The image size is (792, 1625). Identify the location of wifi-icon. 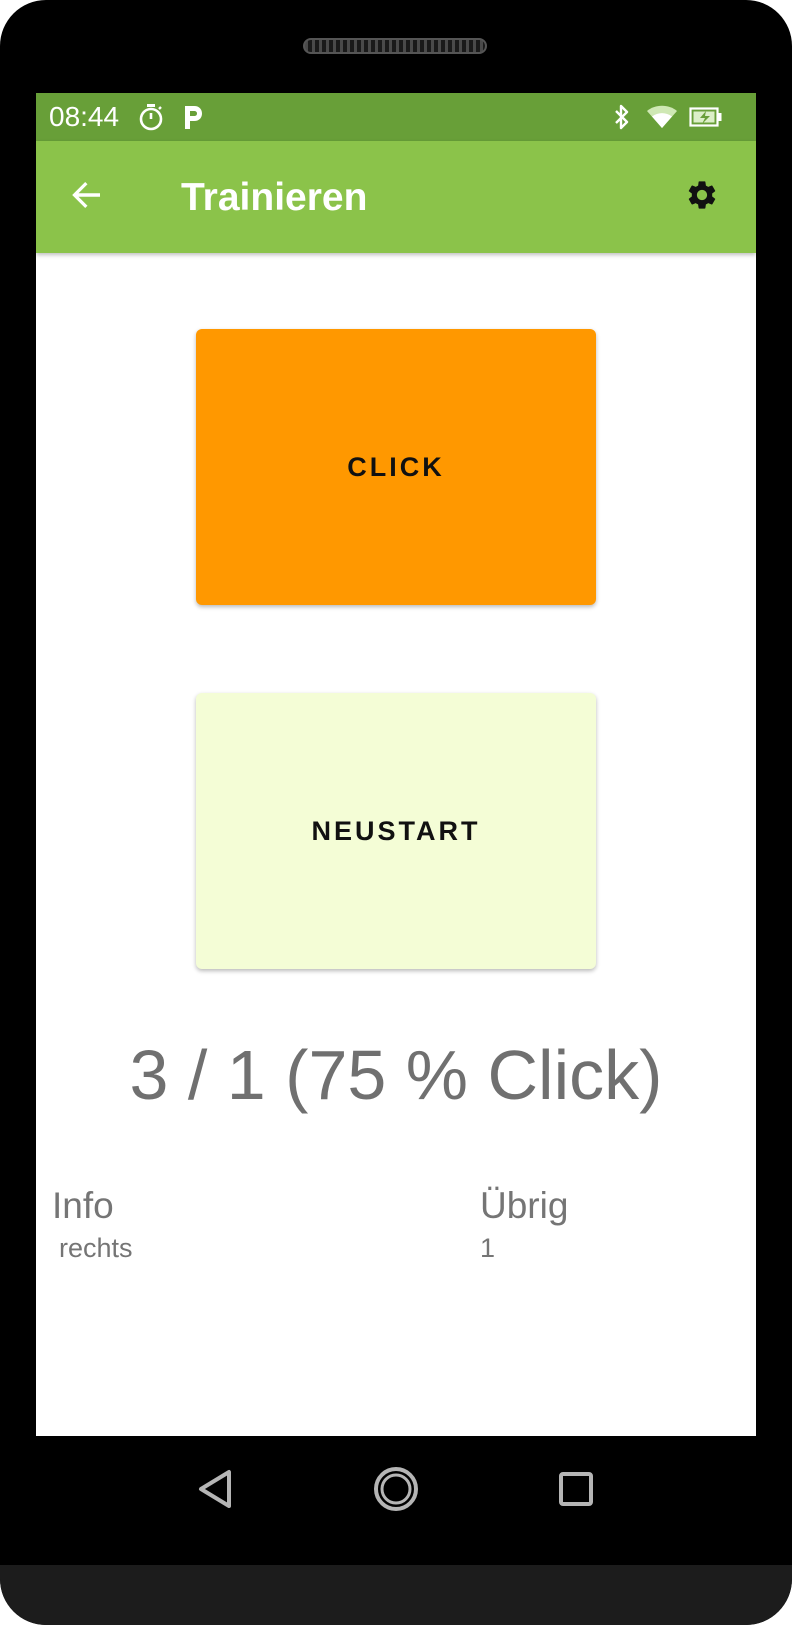
(662, 117).